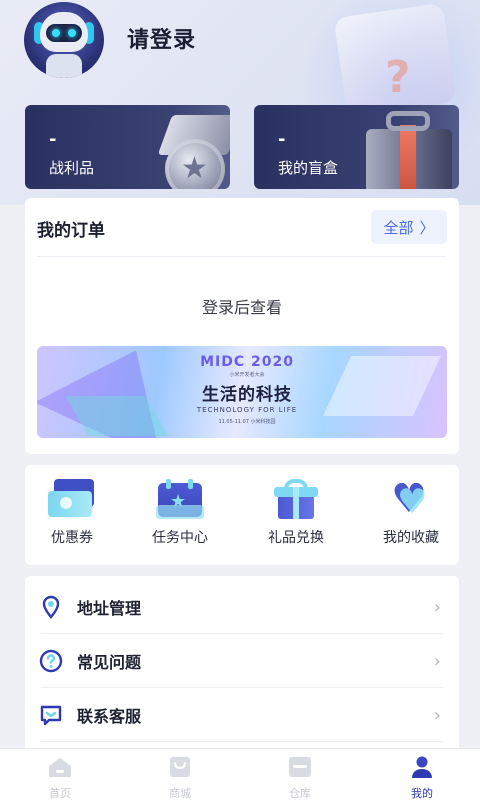 The image size is (480, 800). What do you see at coordinates (242, 661) in the screenshot?
I see `menu-item-faq: 常见问题 ›` at bounding box center [242, 661].